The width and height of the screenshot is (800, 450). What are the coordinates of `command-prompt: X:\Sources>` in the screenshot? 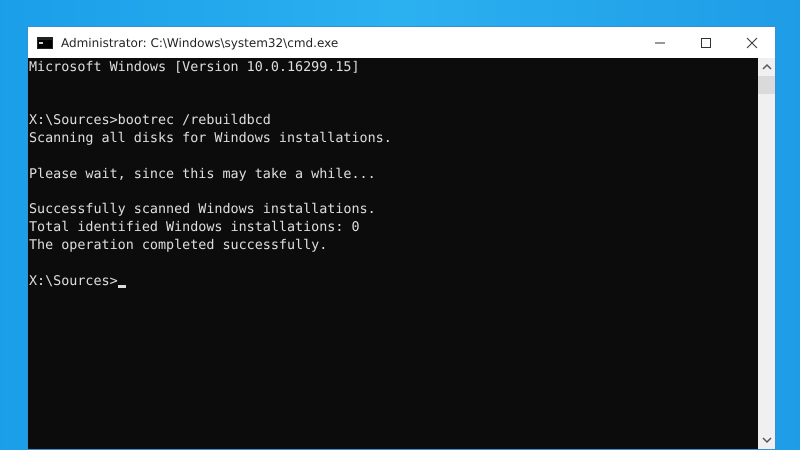 It's located at (73, 281).